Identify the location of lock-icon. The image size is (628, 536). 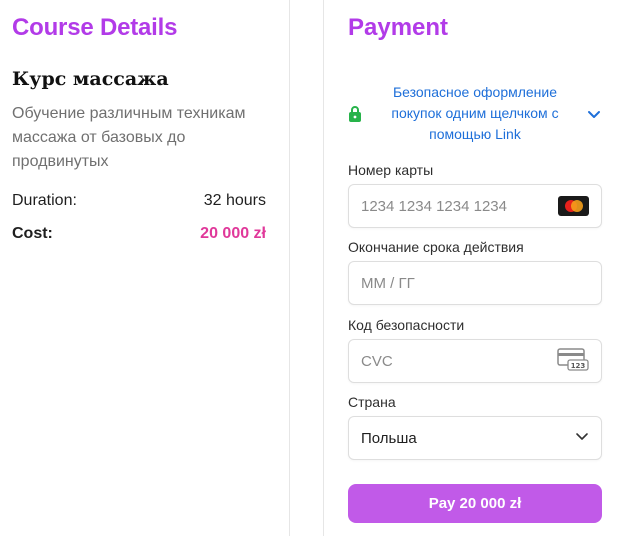
(356, 114).